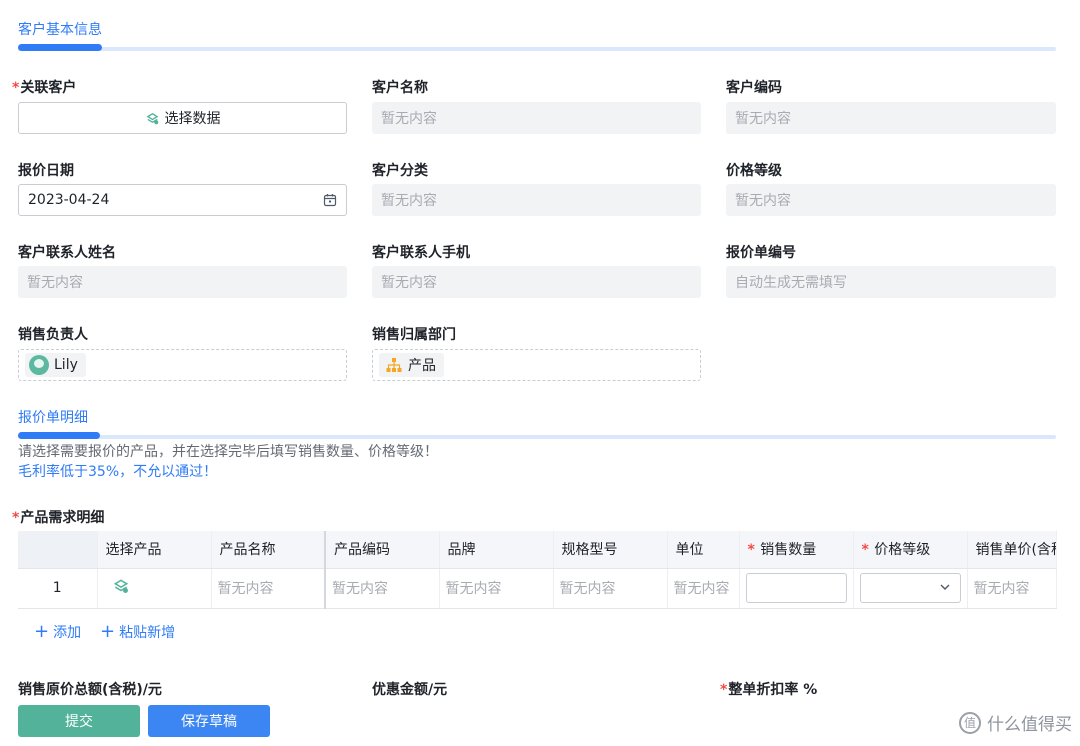  I want to click on unit-price-cell: 暂无内容, so click(1012, 588).